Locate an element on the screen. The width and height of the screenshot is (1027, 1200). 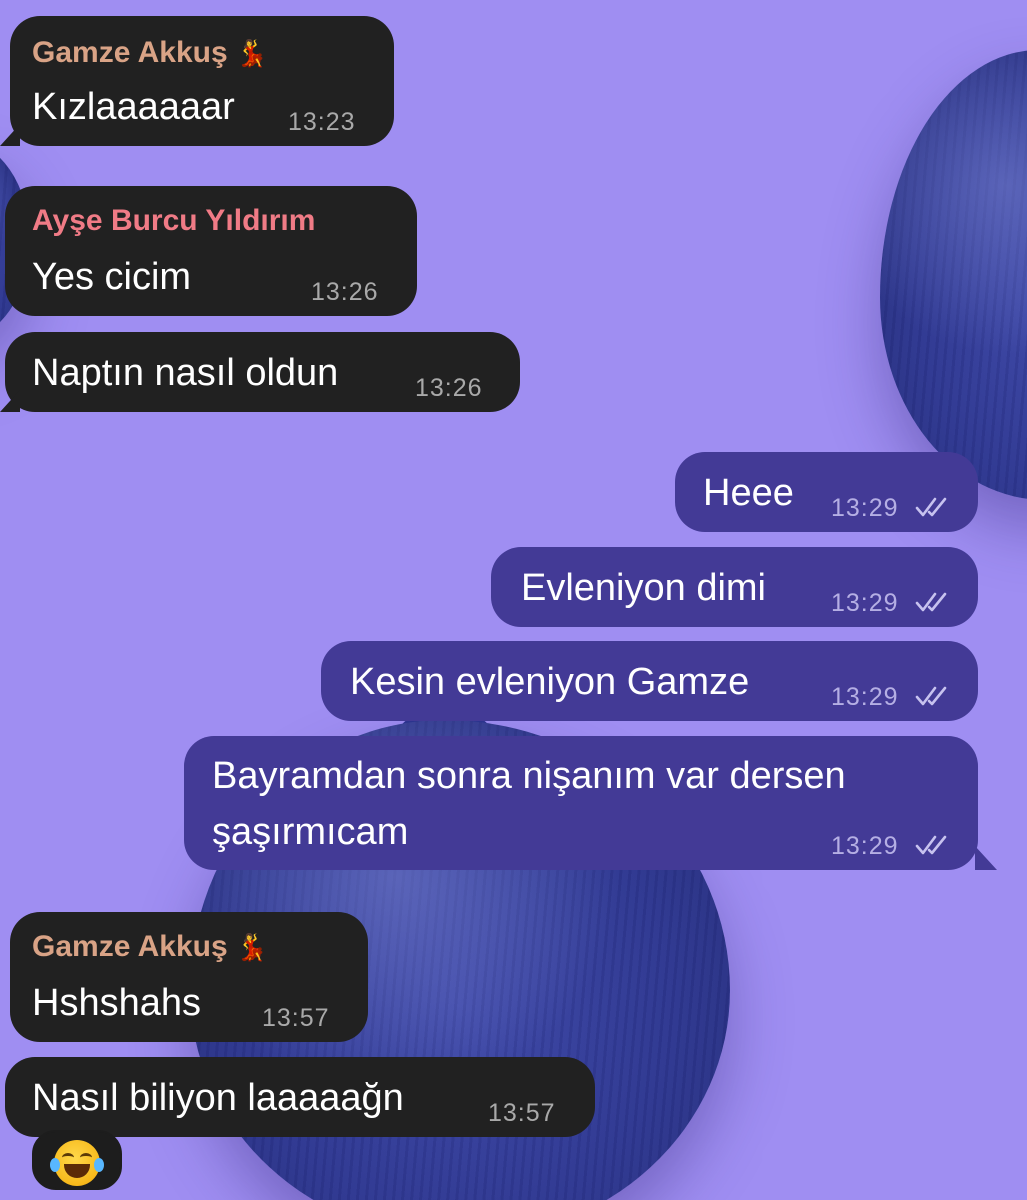
message-text: Yes cicim is located at coordinates (112, 277).